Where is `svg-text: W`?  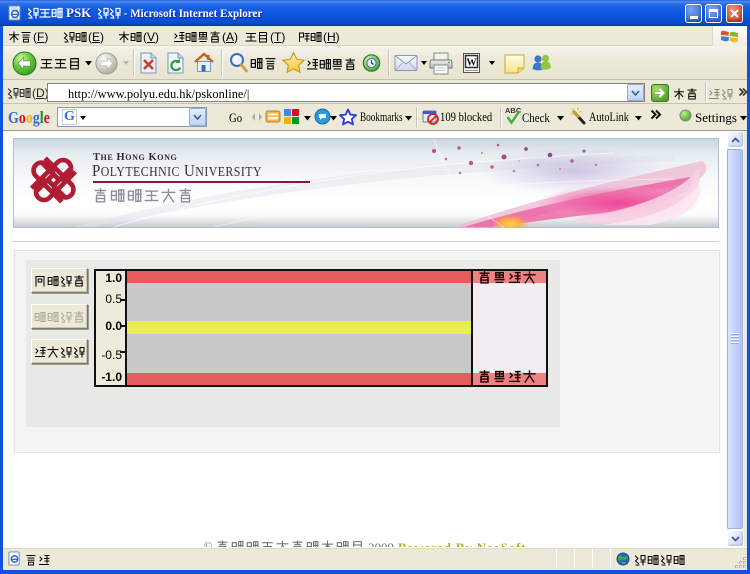
svg-text: W is located at coordinates (472, 63).